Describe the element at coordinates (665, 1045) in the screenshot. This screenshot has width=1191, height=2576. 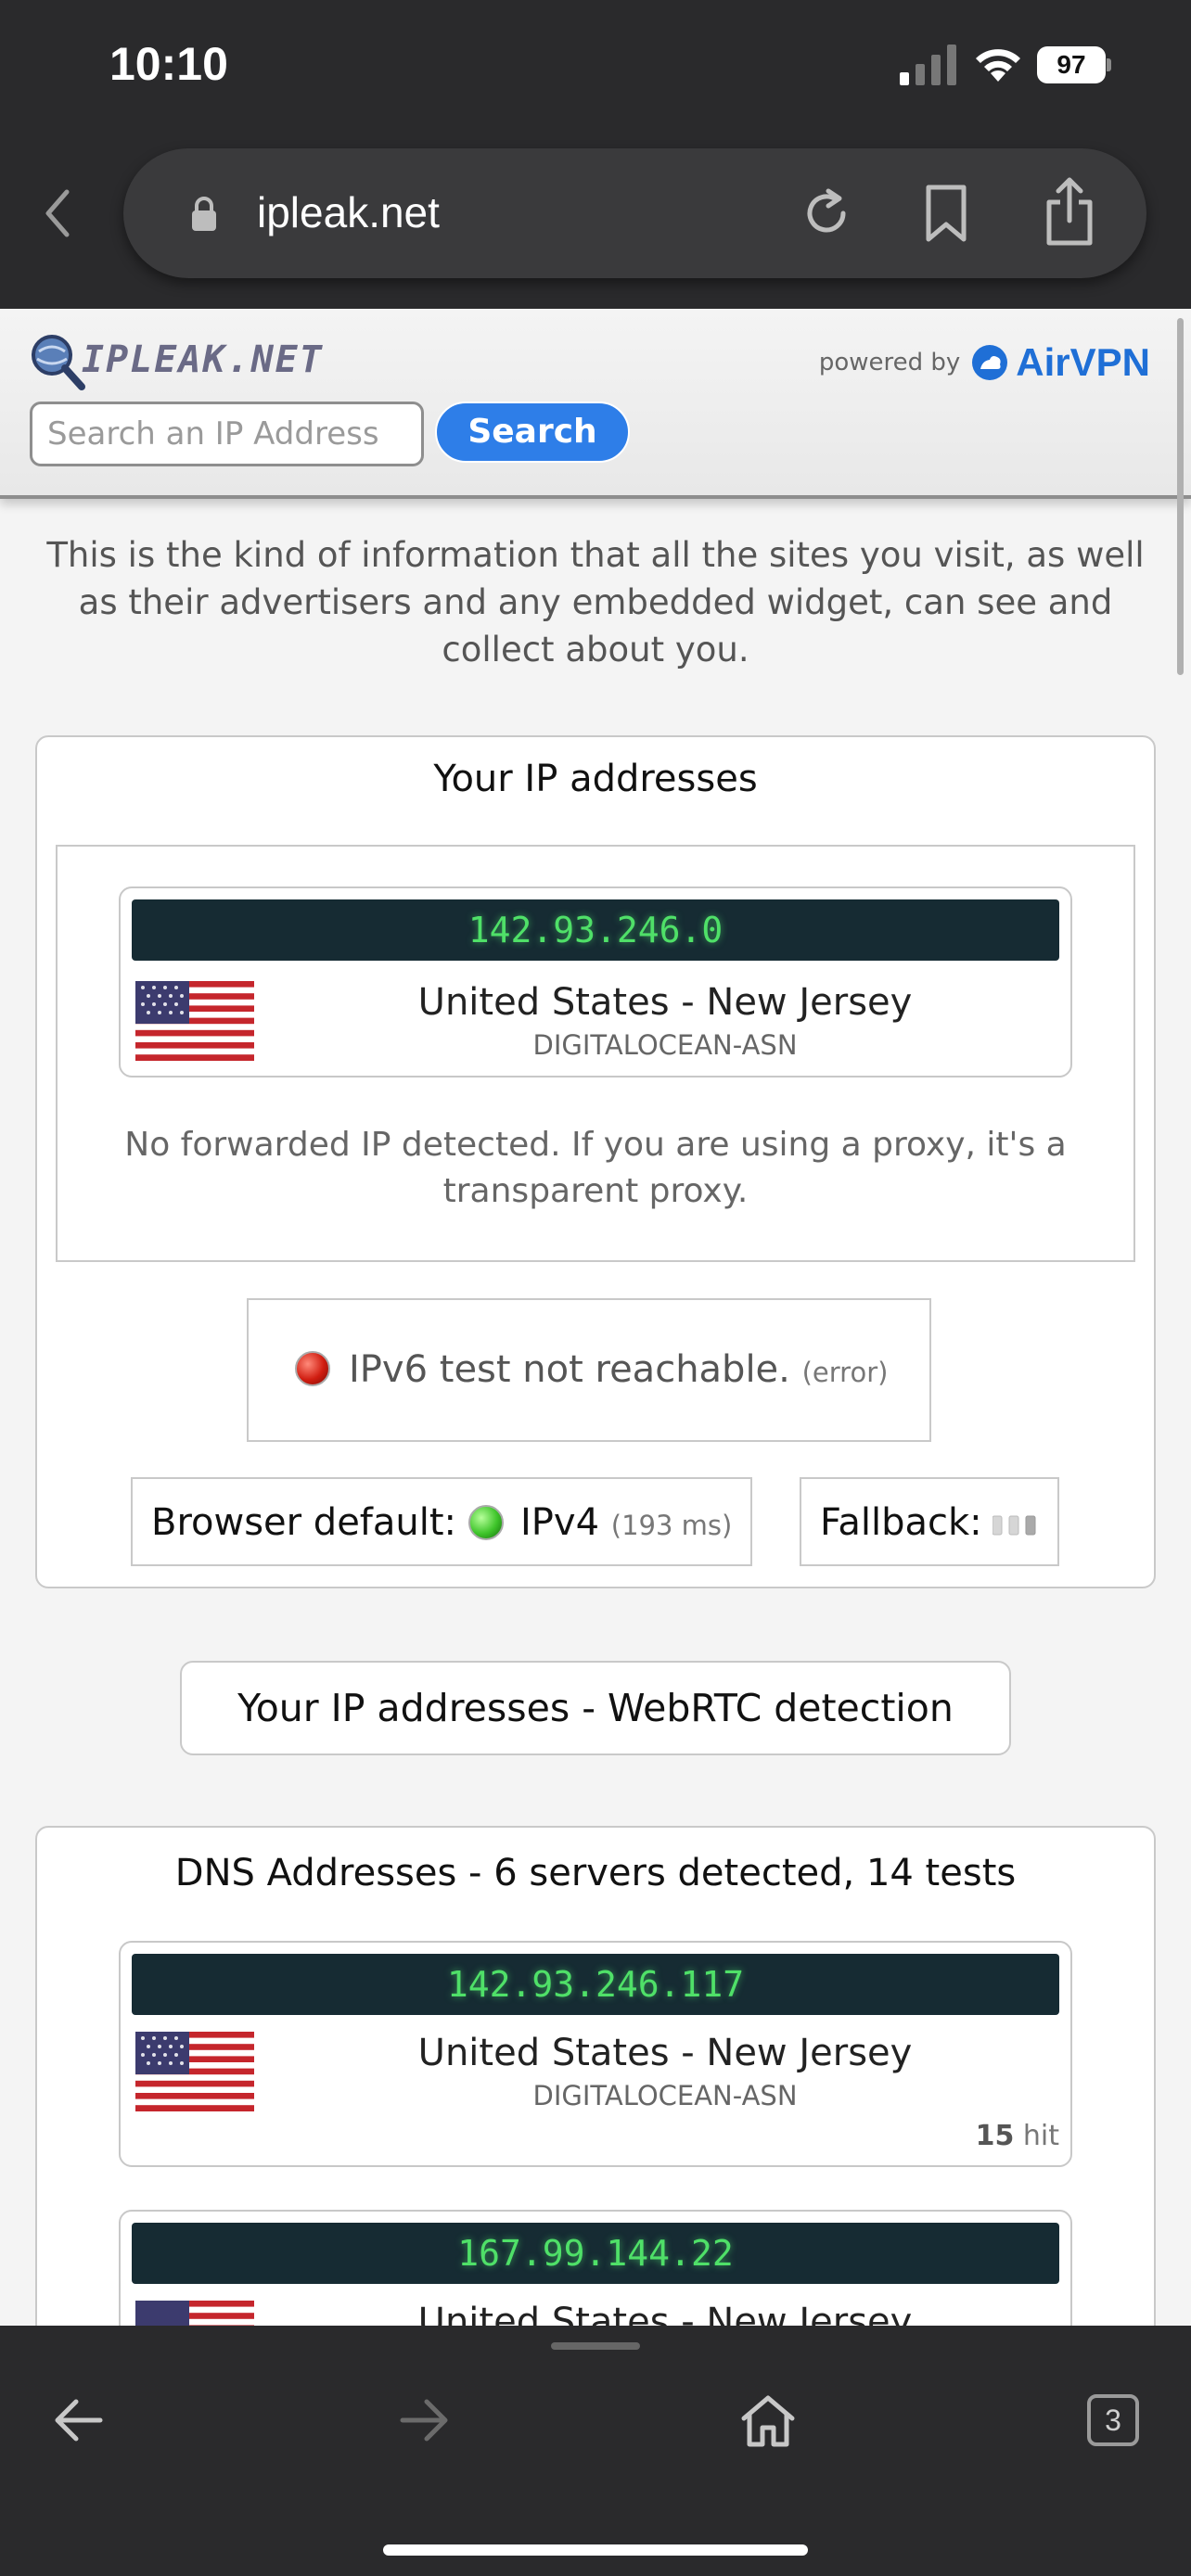
I see `ip-org: DIGITALOCEAN-ASN` at that location.